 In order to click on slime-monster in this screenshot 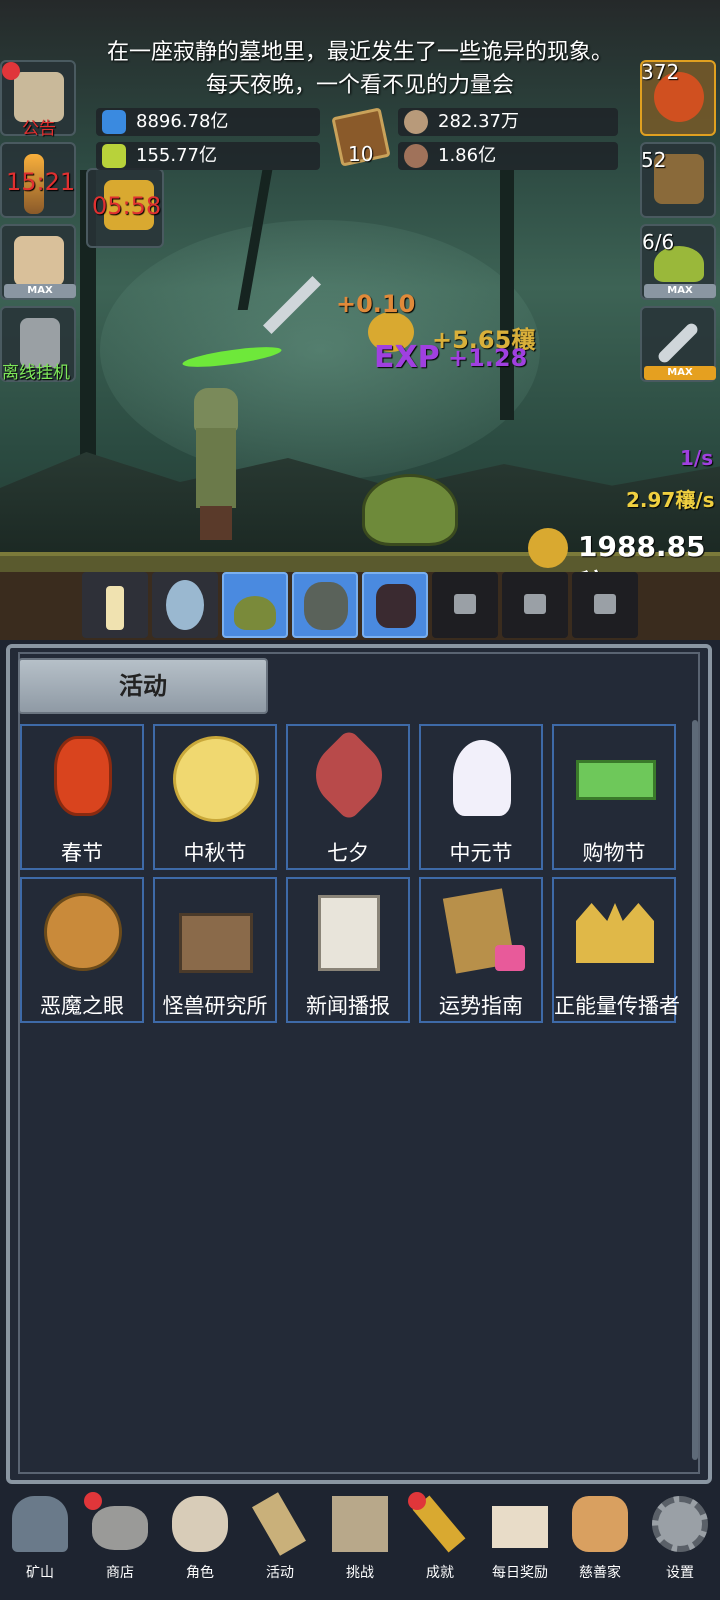, I will do `click(410, 510)`.